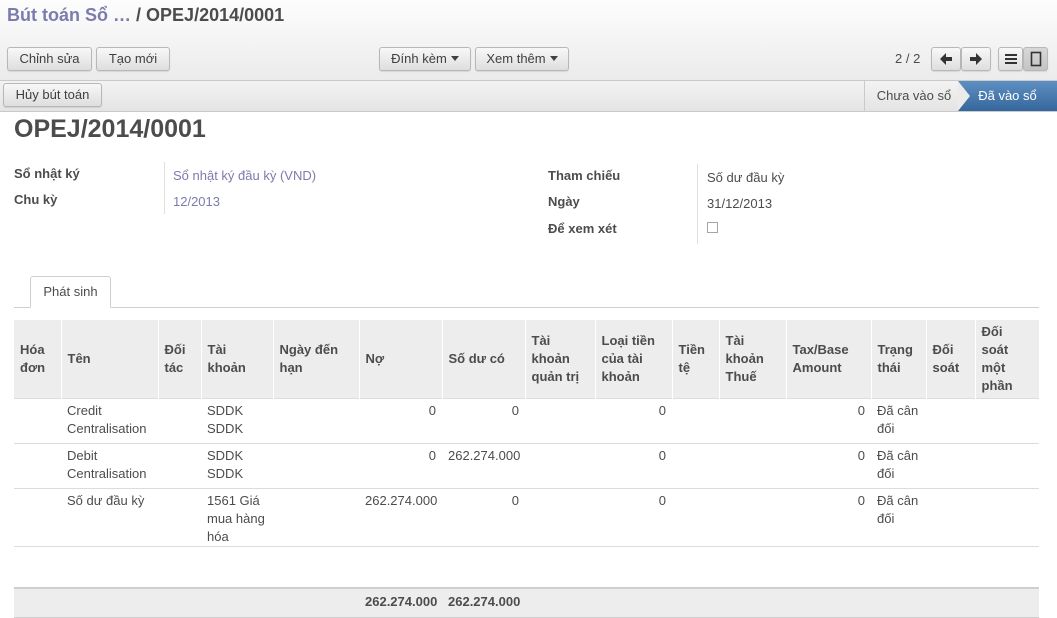 This screenshot has height=618, width=1057. Describe the element at coordinates (528, 96) in the screenshot. I see `status-bar: Hủy bút toán Chưa vào sổ Đã vào sổ` at that location.